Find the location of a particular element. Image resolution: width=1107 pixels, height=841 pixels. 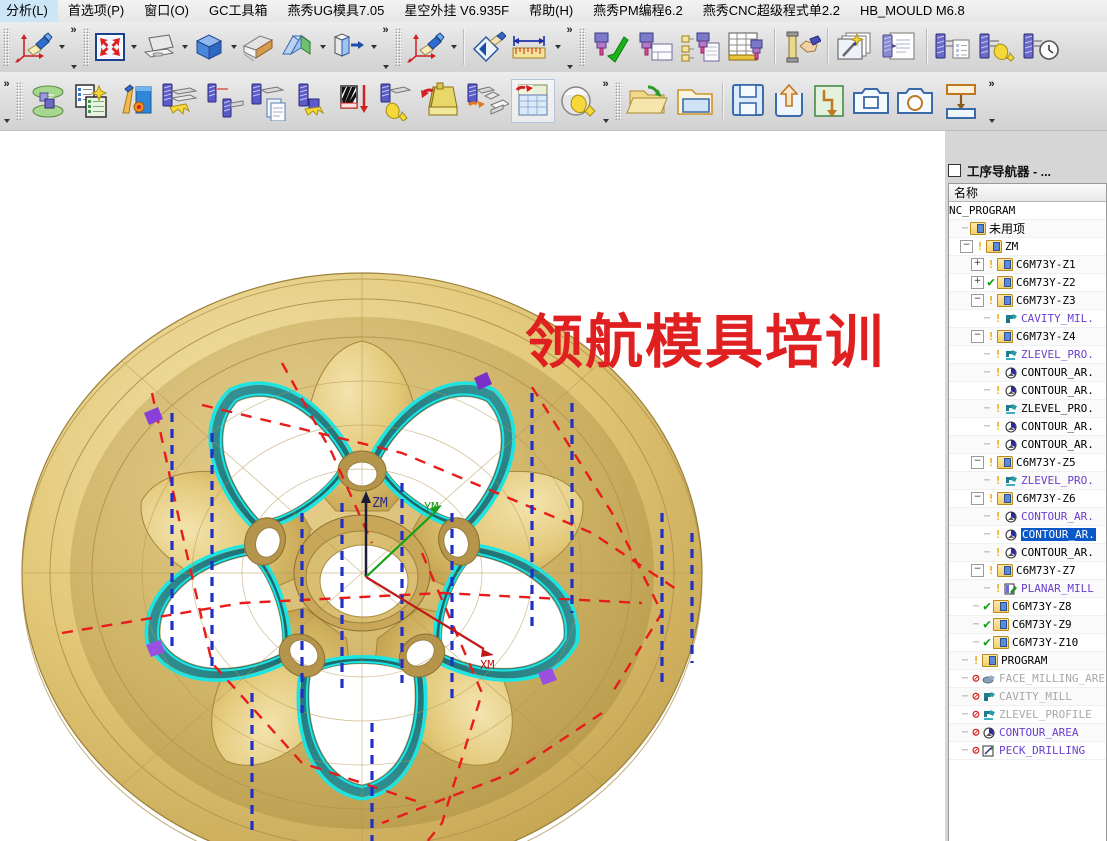

tree-row: −! C6M73Y-Z6 is located at coordinates (1027, 499).